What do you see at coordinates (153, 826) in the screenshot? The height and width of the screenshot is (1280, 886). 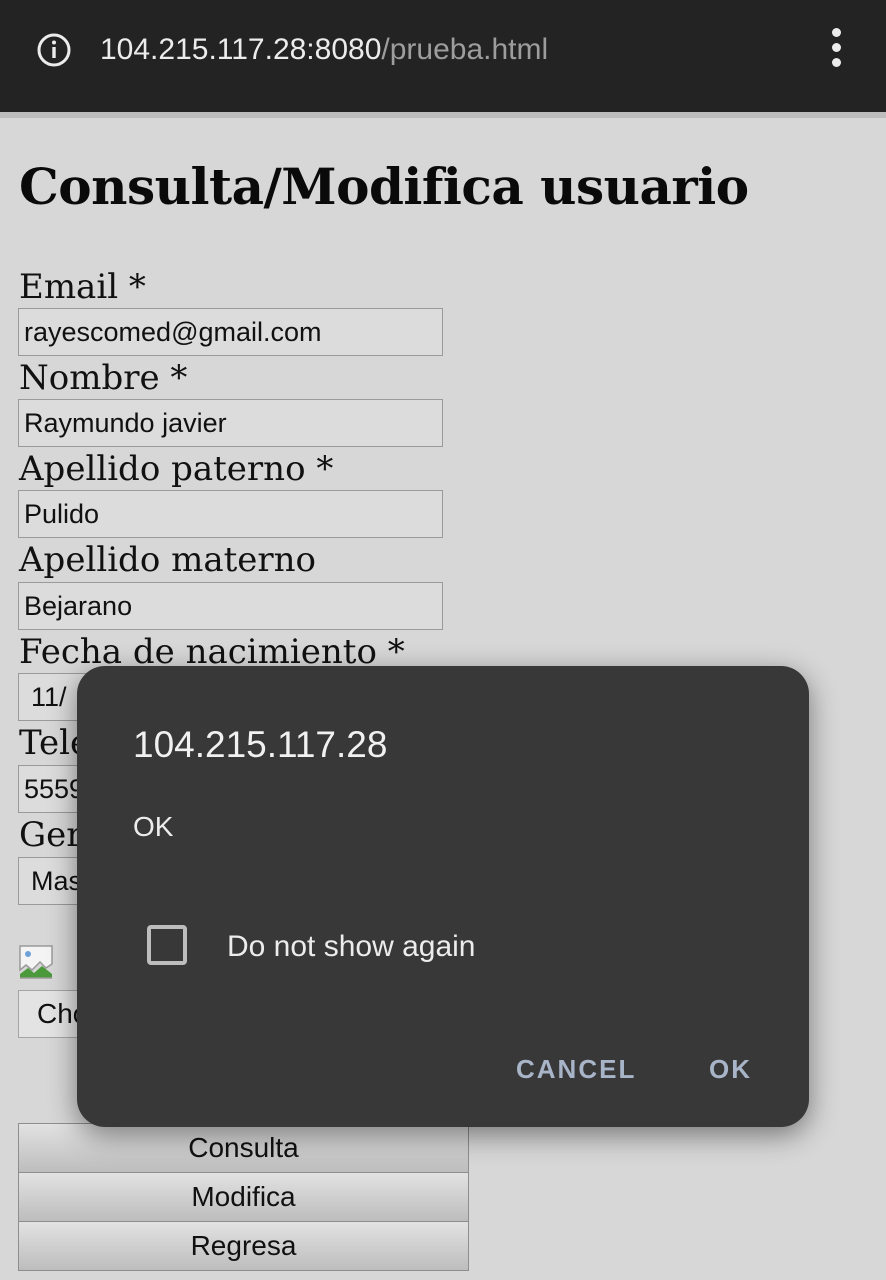 I see `dialog-message: OK` at bounding box center [153, 826].